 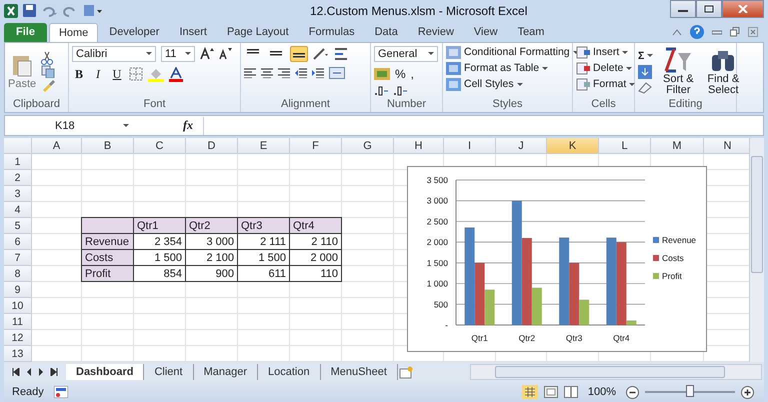 I want to click on insert-function-button: fx, so click(x=168, y=126).